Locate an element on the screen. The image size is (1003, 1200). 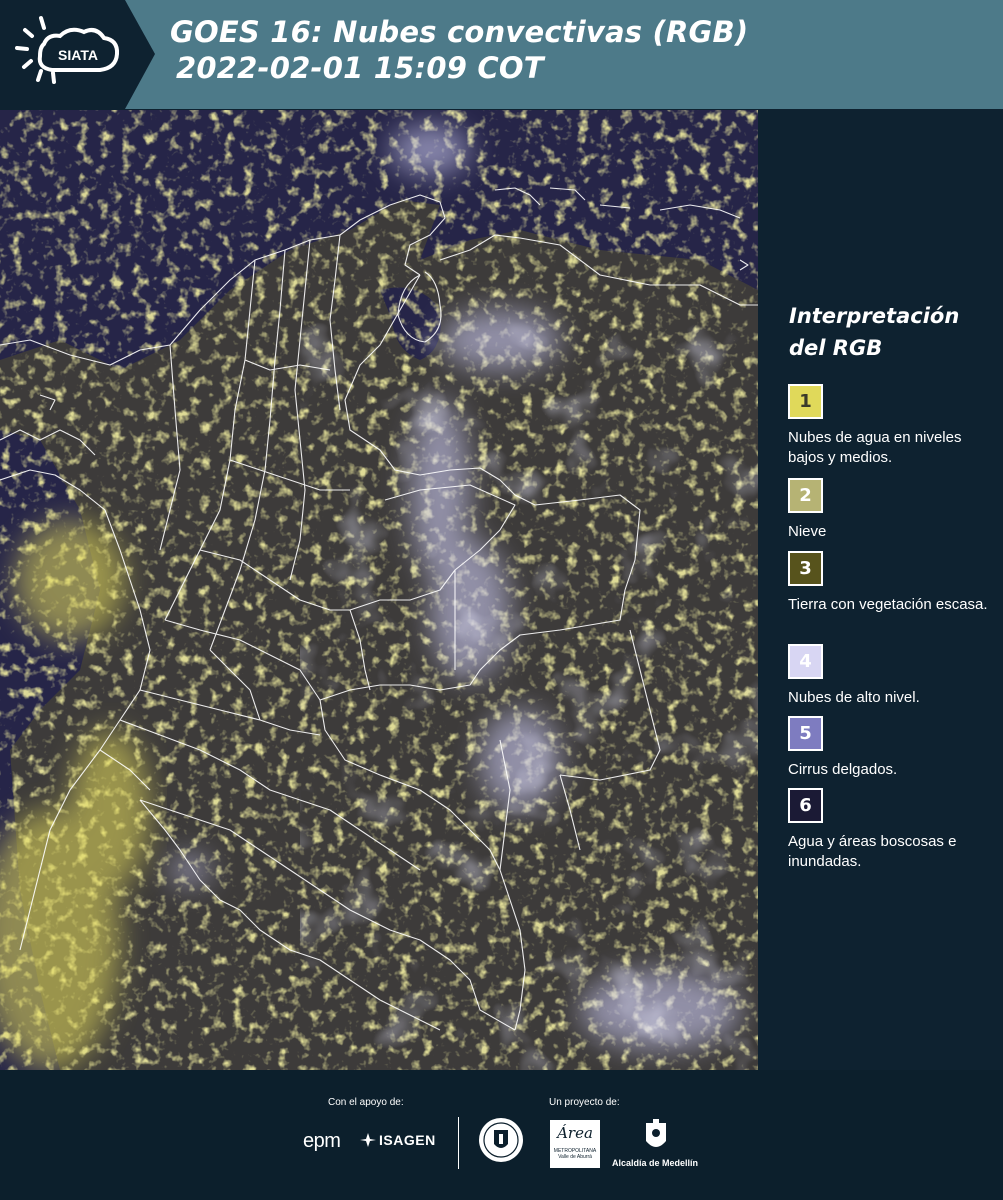
legend-swatch-5: 5 is located at coordinates (805, 733).